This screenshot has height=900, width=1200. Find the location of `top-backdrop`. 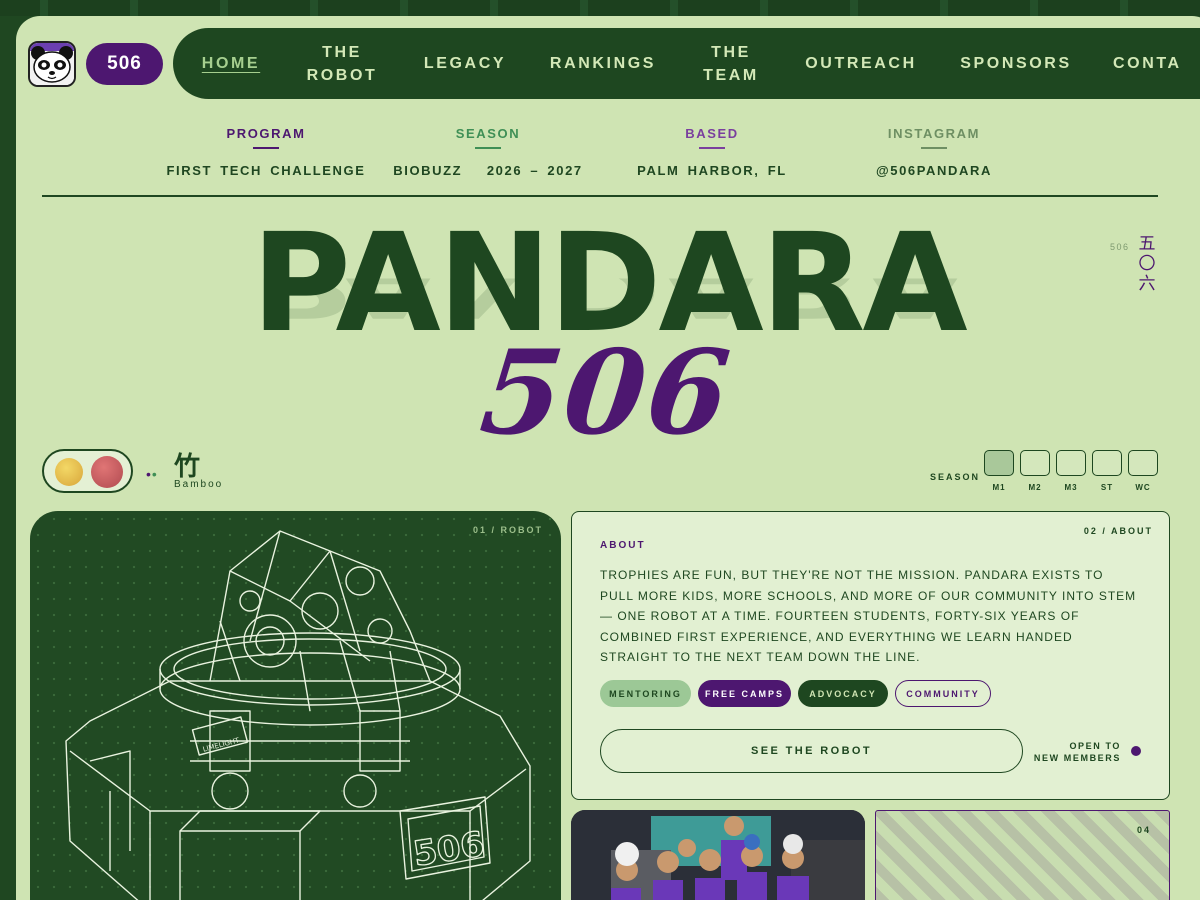

top-backdrop is located at coordinates (600, 8).